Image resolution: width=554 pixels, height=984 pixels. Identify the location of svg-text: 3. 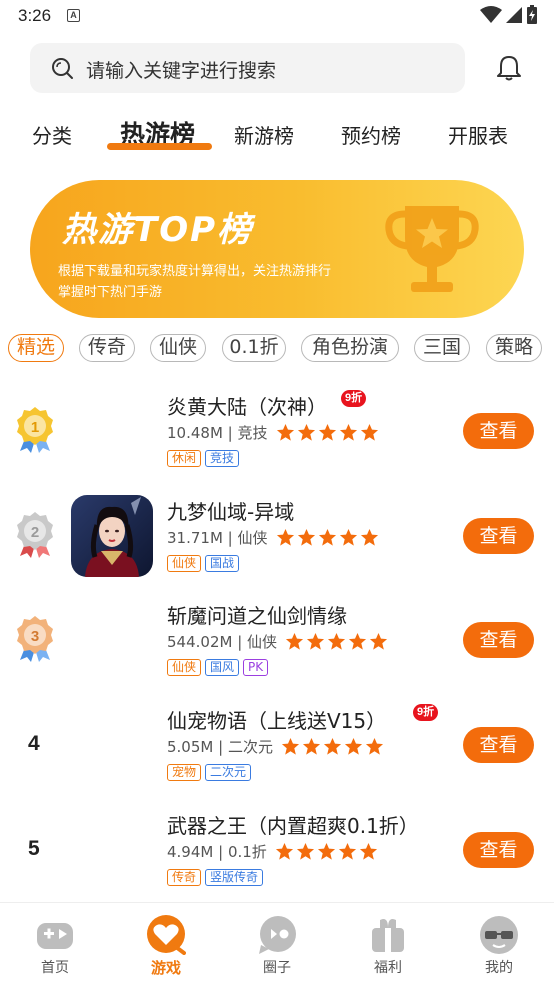
(35, 636).